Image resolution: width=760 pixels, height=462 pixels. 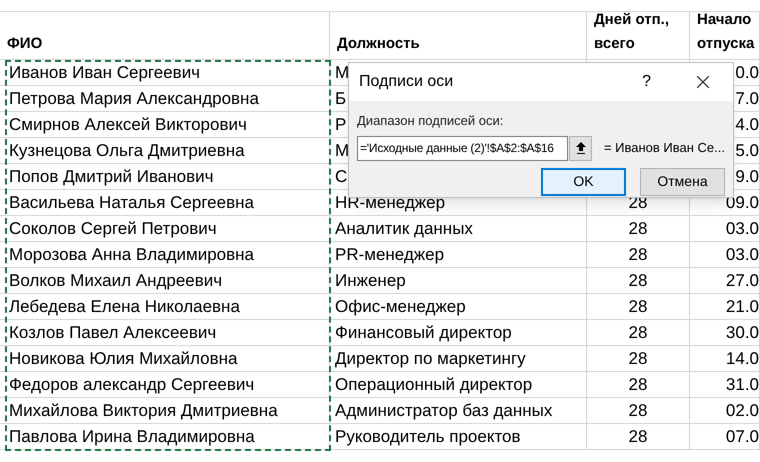 I want to click on table-cell: С, so click(x=341, y=176).